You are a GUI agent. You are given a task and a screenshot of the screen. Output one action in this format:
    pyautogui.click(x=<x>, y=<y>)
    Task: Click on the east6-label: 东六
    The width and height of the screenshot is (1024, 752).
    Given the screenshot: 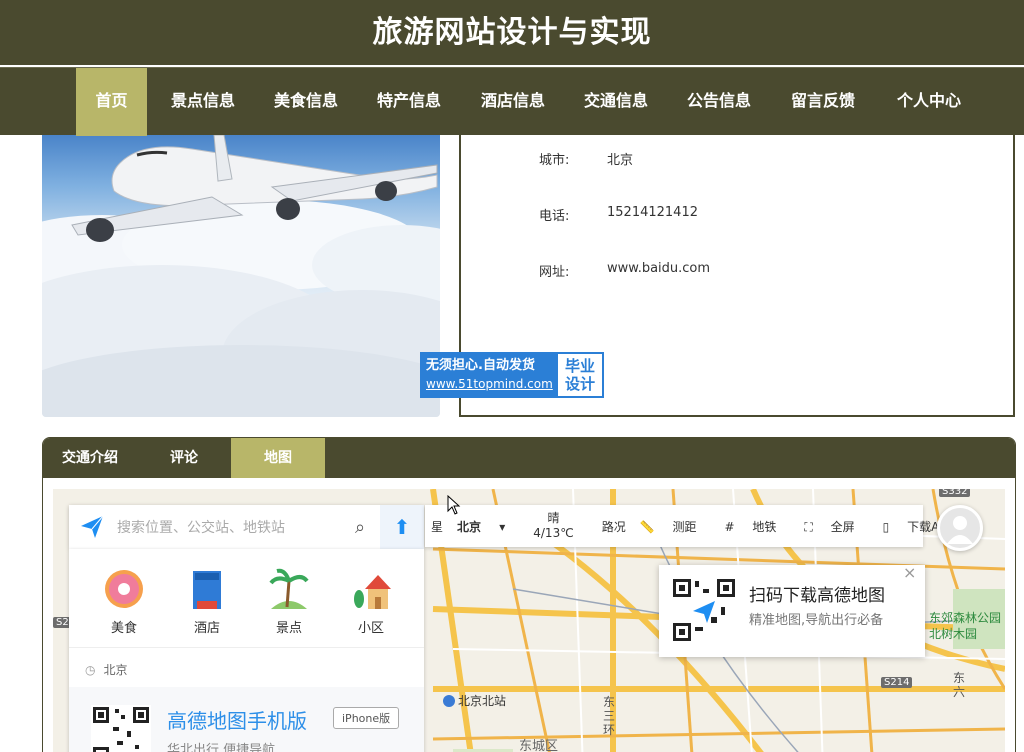 What is the action you would take?
    pyautogui.click(x=959, y=685)
    